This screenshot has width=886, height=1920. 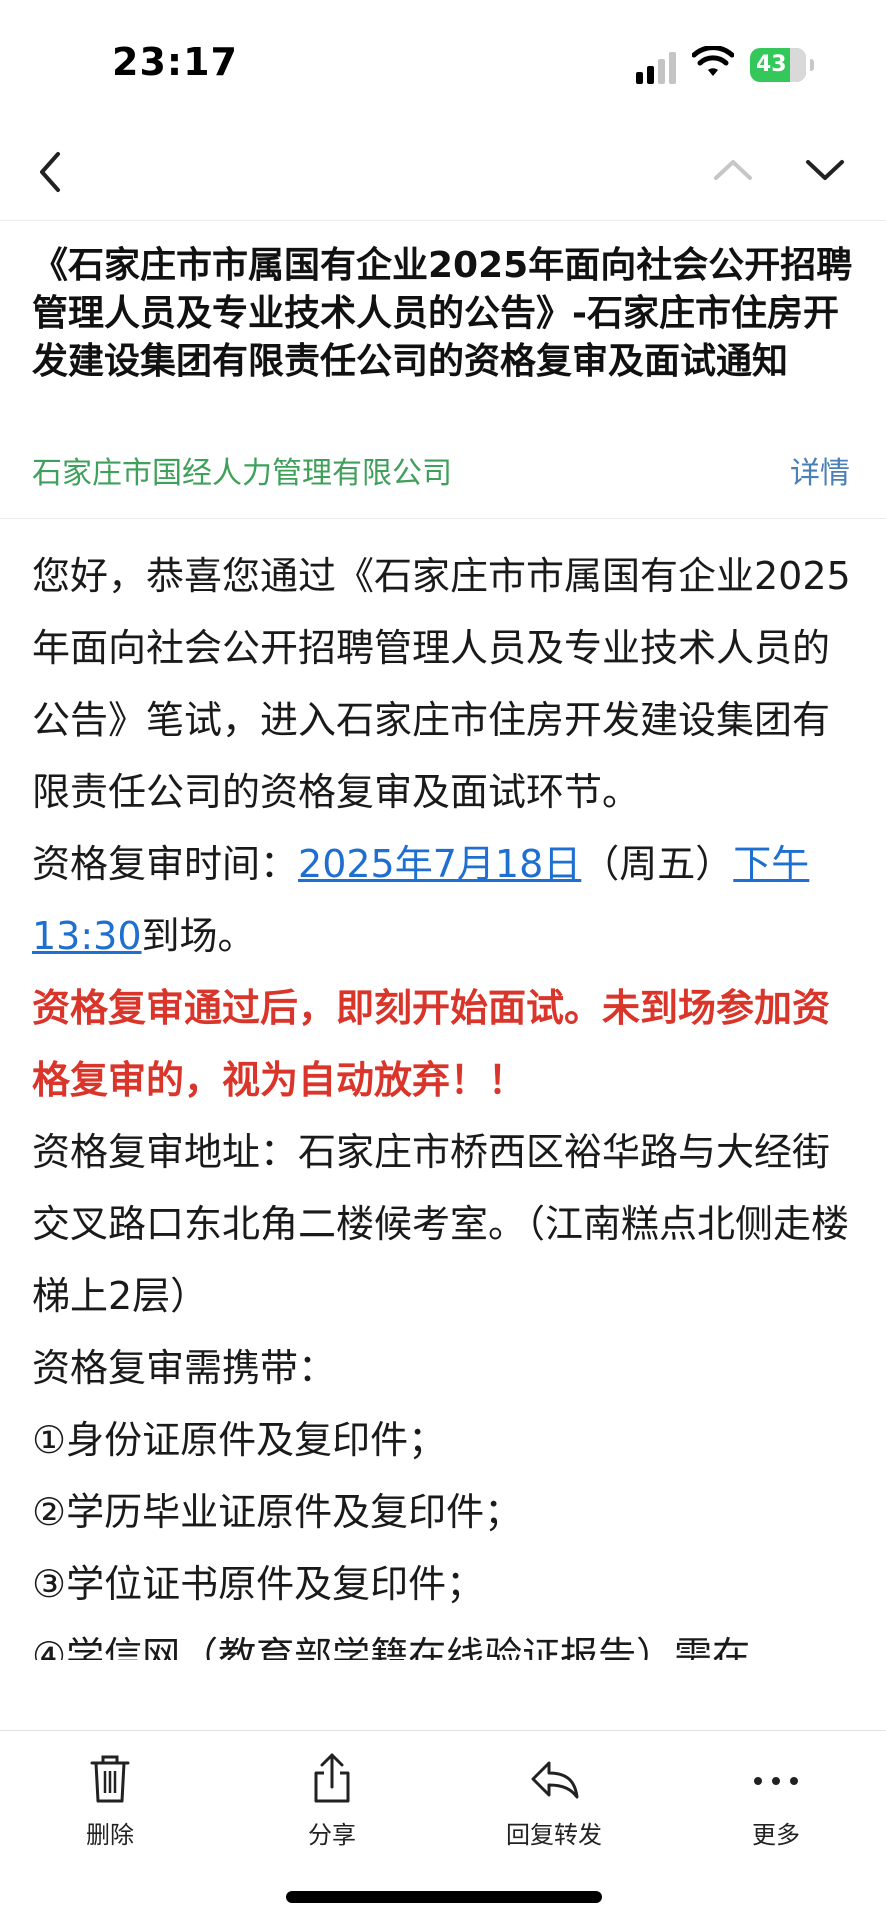 I want to click on list-item: ②学历毕业证原件及复印件；, so click(x=277, y=1512).